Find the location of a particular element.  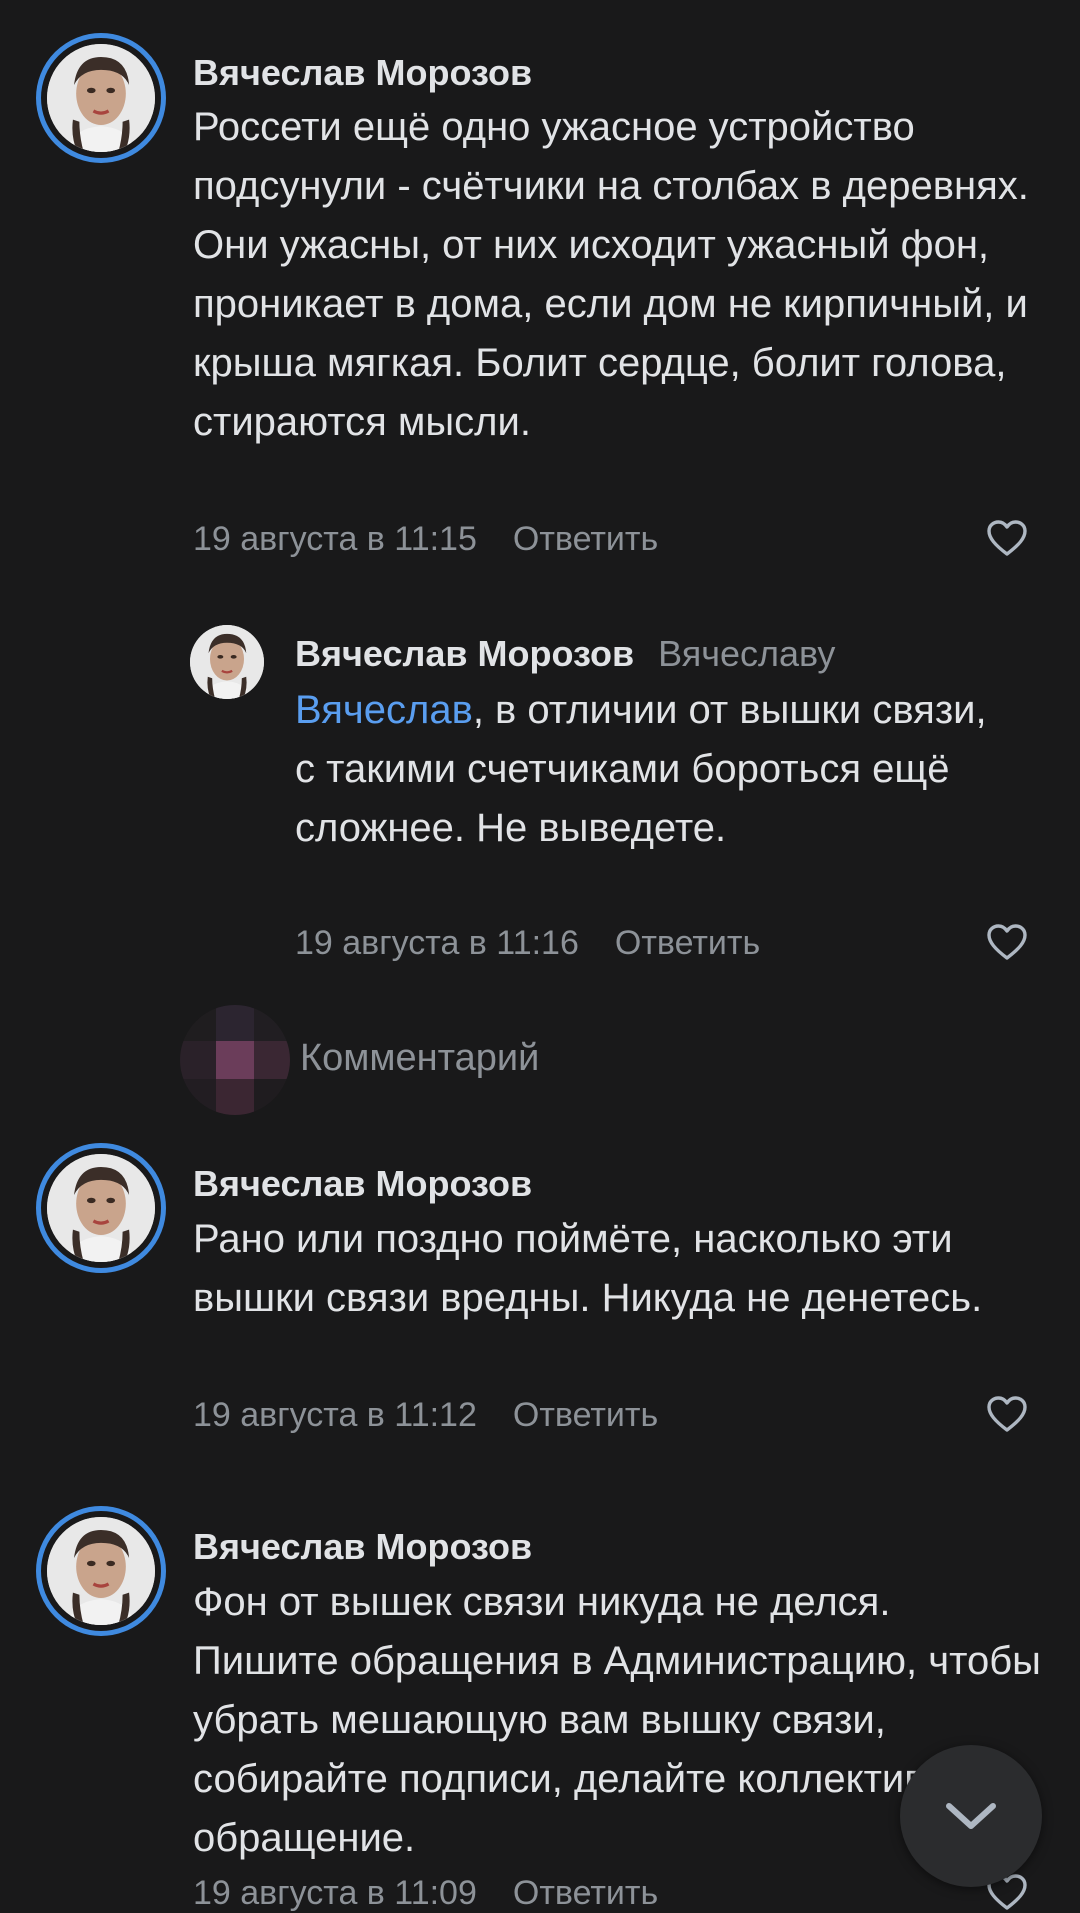

comment-meta: 19 августа в 11:16 Ответить is located at coordinates (527, 943).